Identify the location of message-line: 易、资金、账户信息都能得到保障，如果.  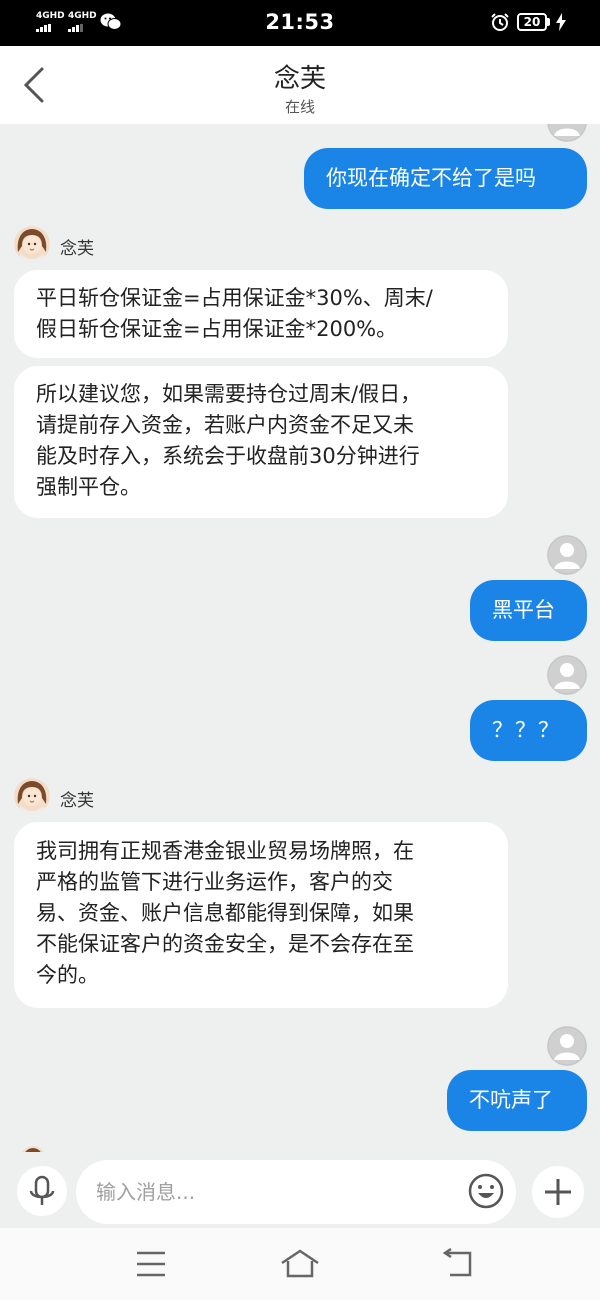
(225, 913).